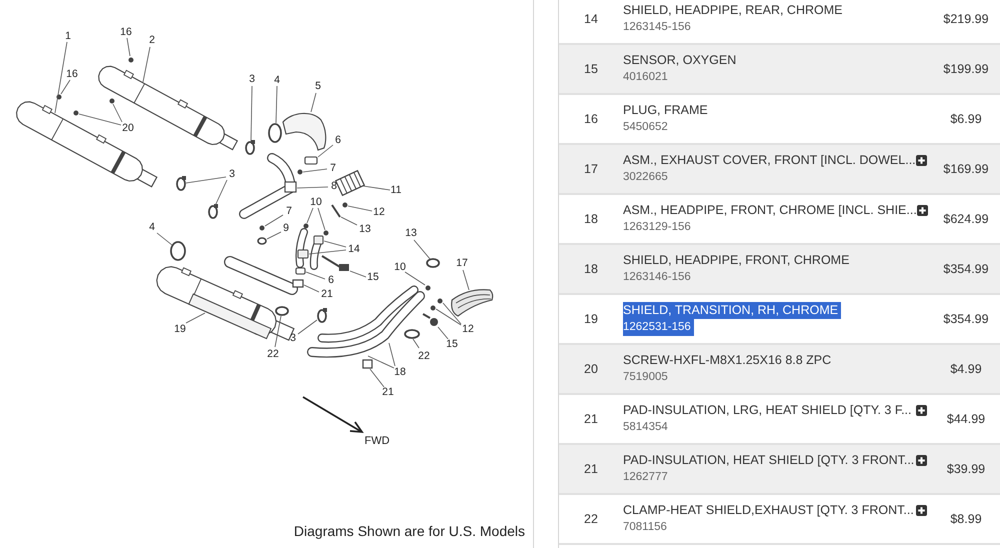  Describe the element at coordinates (591, 369) in the screenshot. I see `item-number: 20` at that location.